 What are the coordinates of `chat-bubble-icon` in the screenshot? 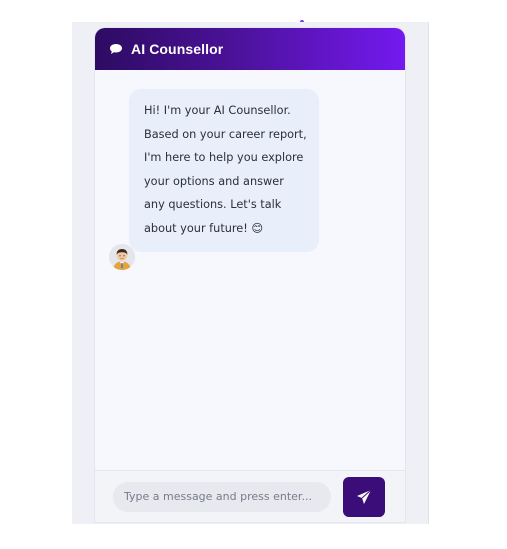 It's located at (116, 49).